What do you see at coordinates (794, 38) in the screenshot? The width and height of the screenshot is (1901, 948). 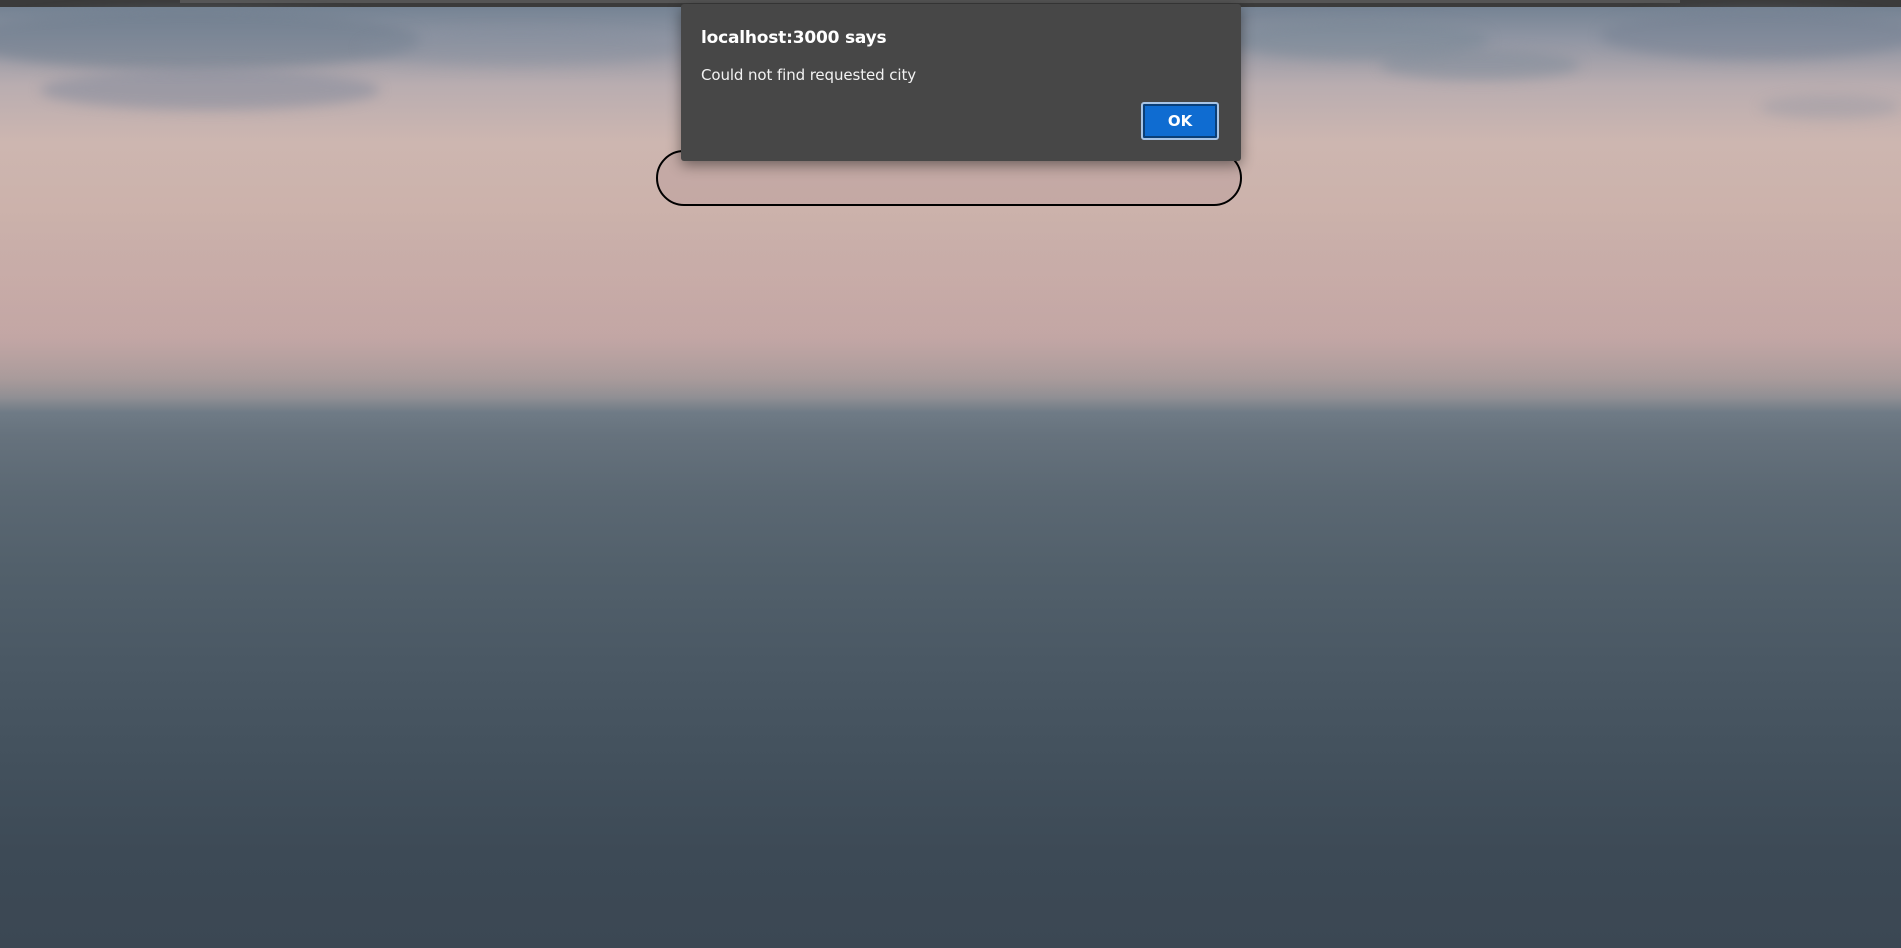 I see `alert-title: localhost:3000 says` at bounding box center [794, 38].